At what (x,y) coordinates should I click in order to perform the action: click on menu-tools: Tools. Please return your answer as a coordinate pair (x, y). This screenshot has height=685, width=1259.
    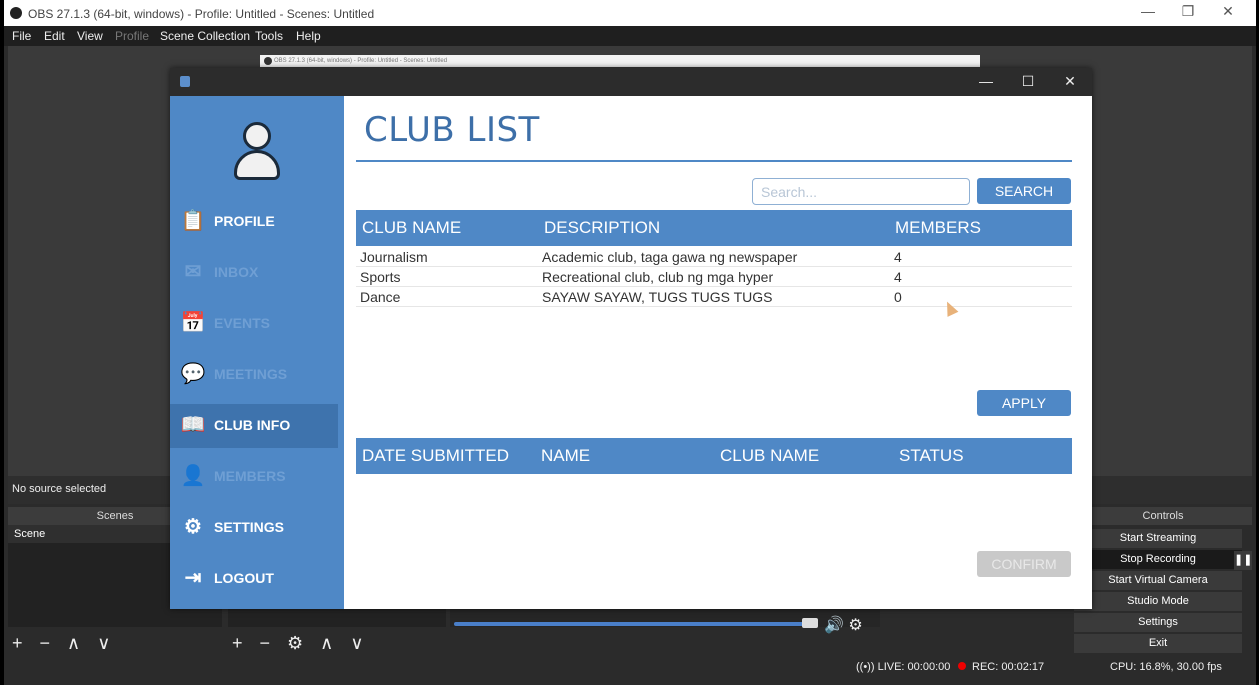
    Looking at the image, I should click on (269, 36).